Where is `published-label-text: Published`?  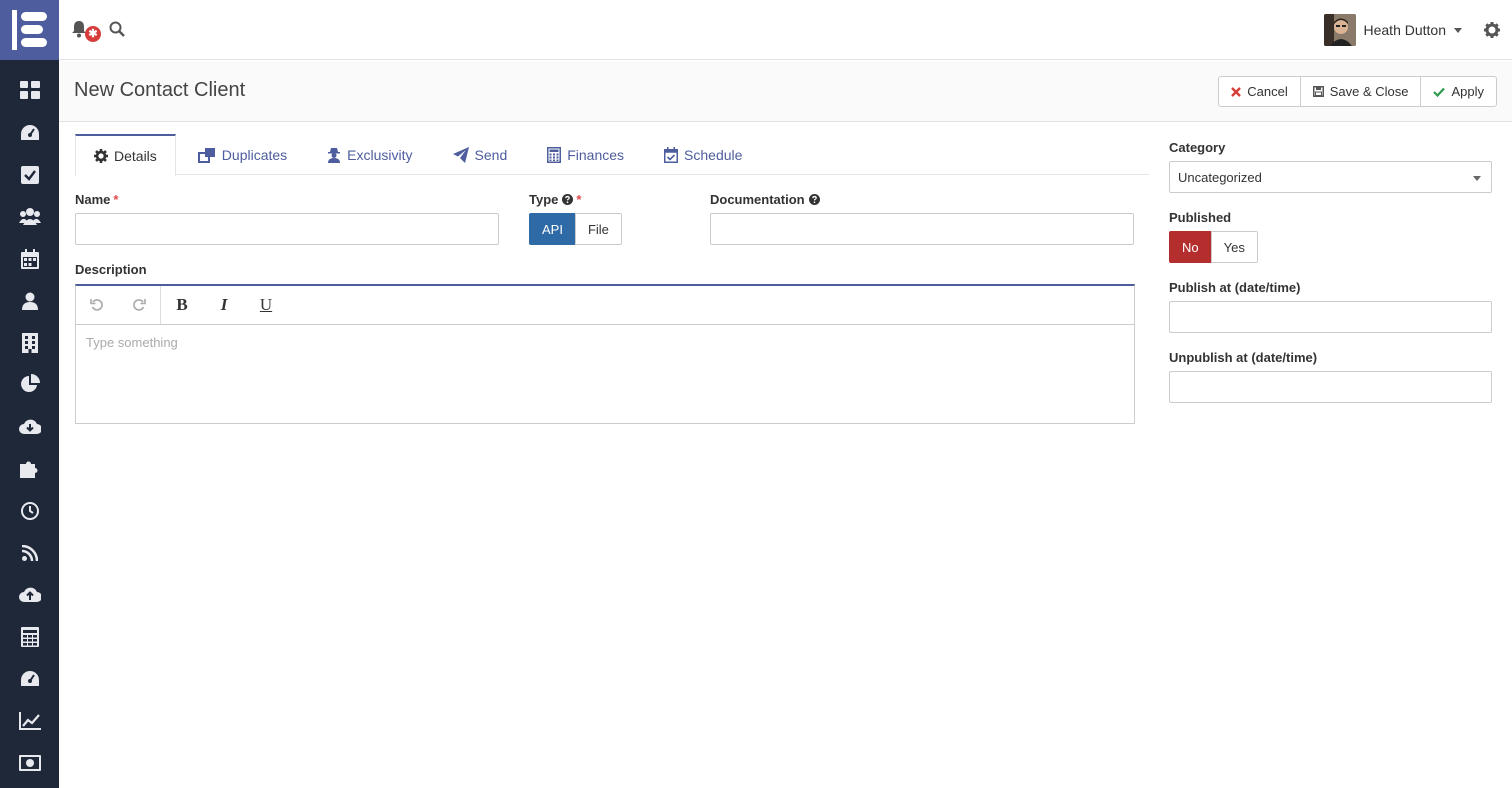
published-label-text: Published is located at coordinates (1200, 217).